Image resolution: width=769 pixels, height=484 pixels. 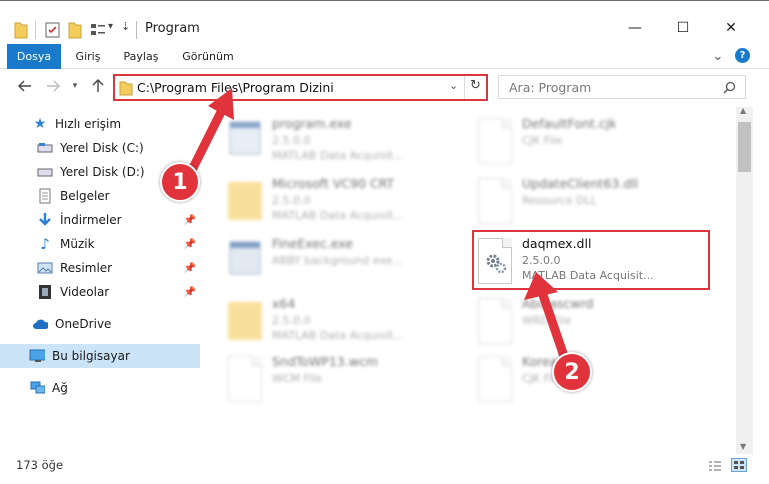 What do you see at coordinates (86, 268) in the screenshot?
I see `sidebar-item-label: Resimler` at bounding box center [86, 268].